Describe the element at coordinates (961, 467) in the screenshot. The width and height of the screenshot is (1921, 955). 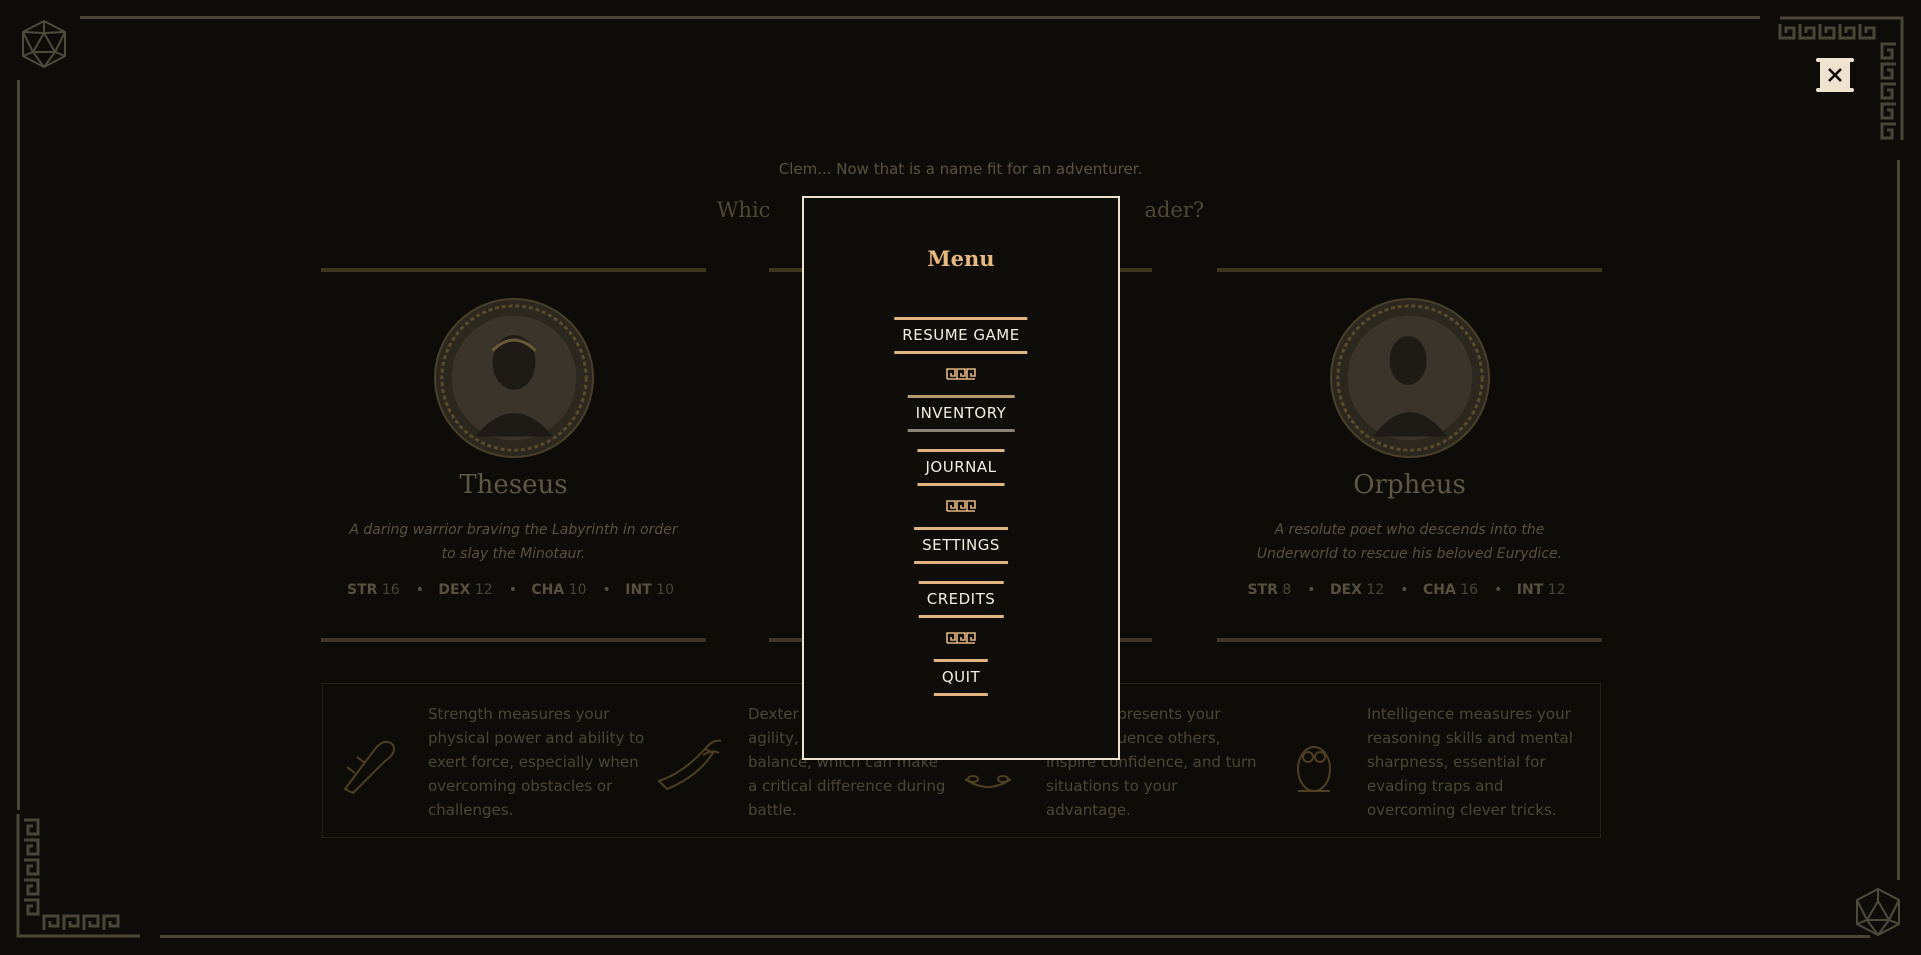
I see `journal-button: JOURNAL` at that location.